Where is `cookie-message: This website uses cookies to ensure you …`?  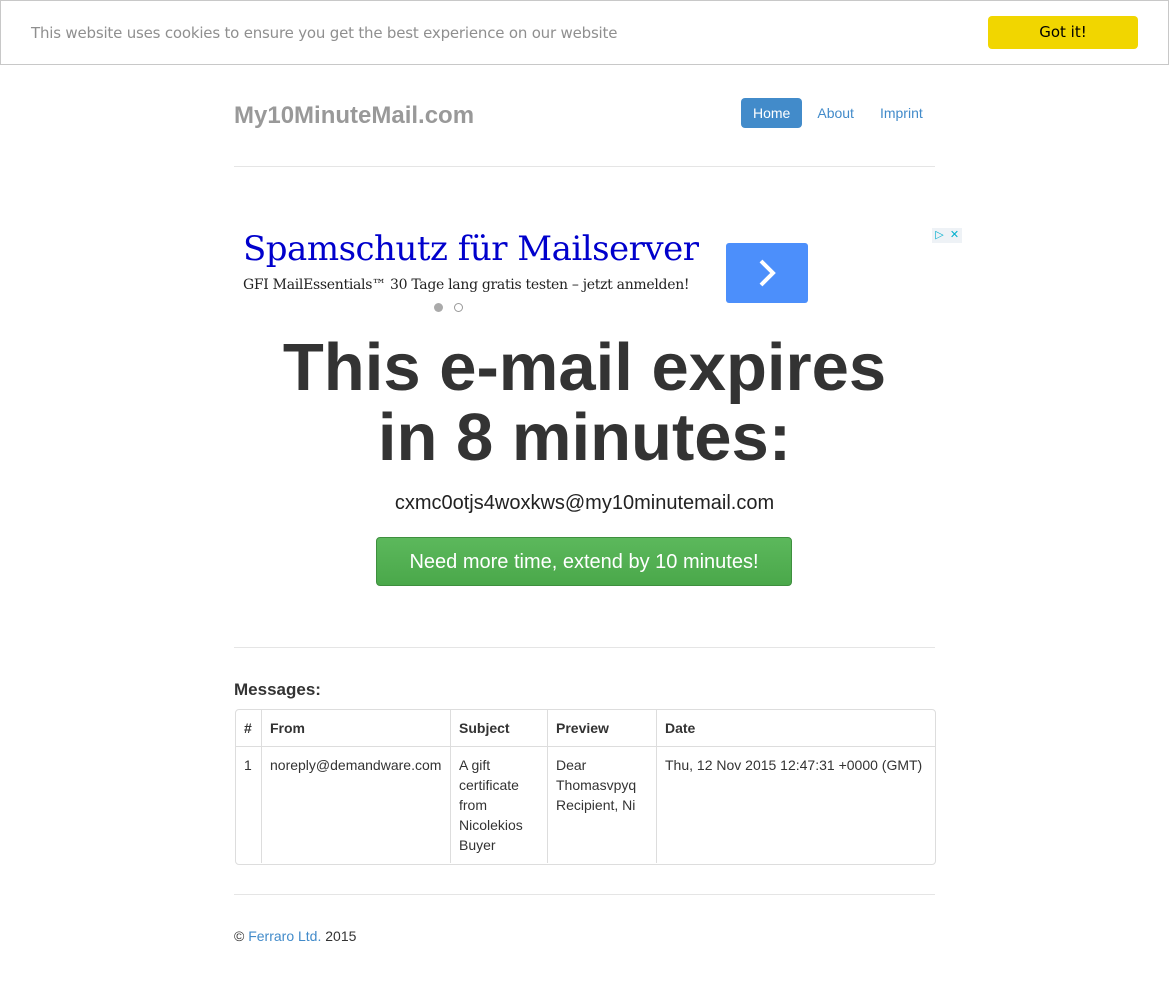
cookie-message: This website uses cookies to ensure you … is located at coordinates (324, 33).